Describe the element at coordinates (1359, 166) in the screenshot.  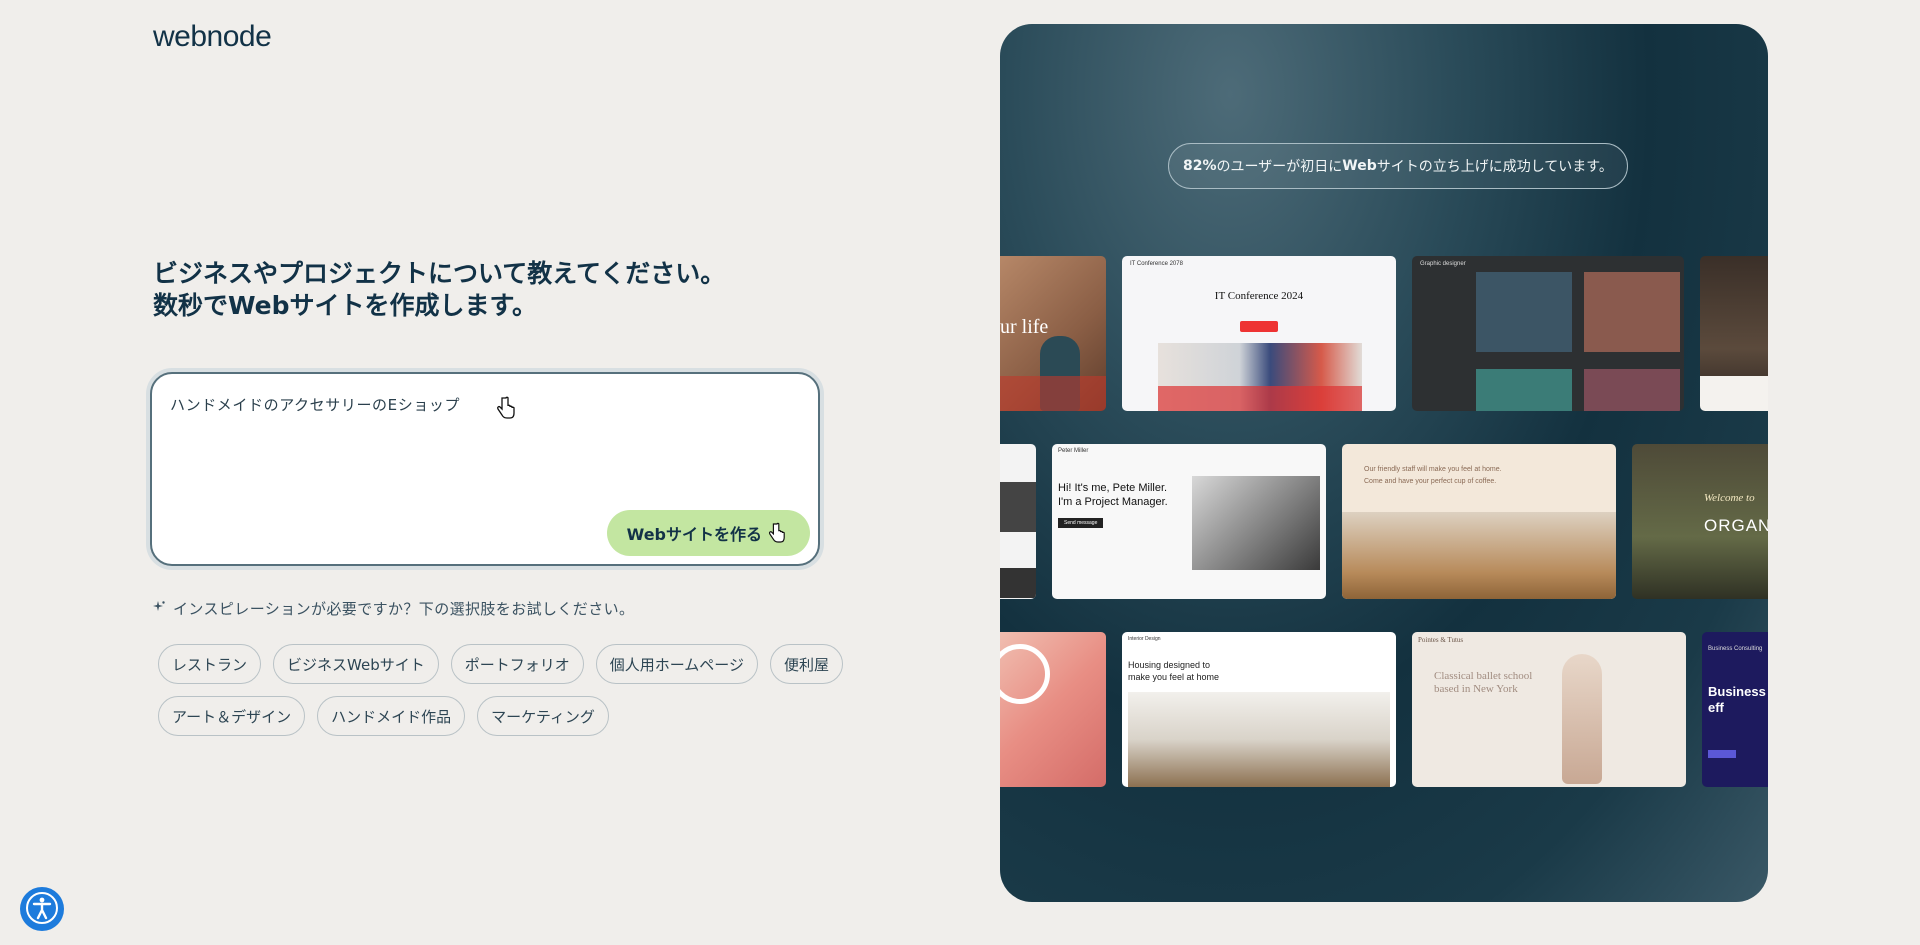
I see `stat-web: Web` at that location.